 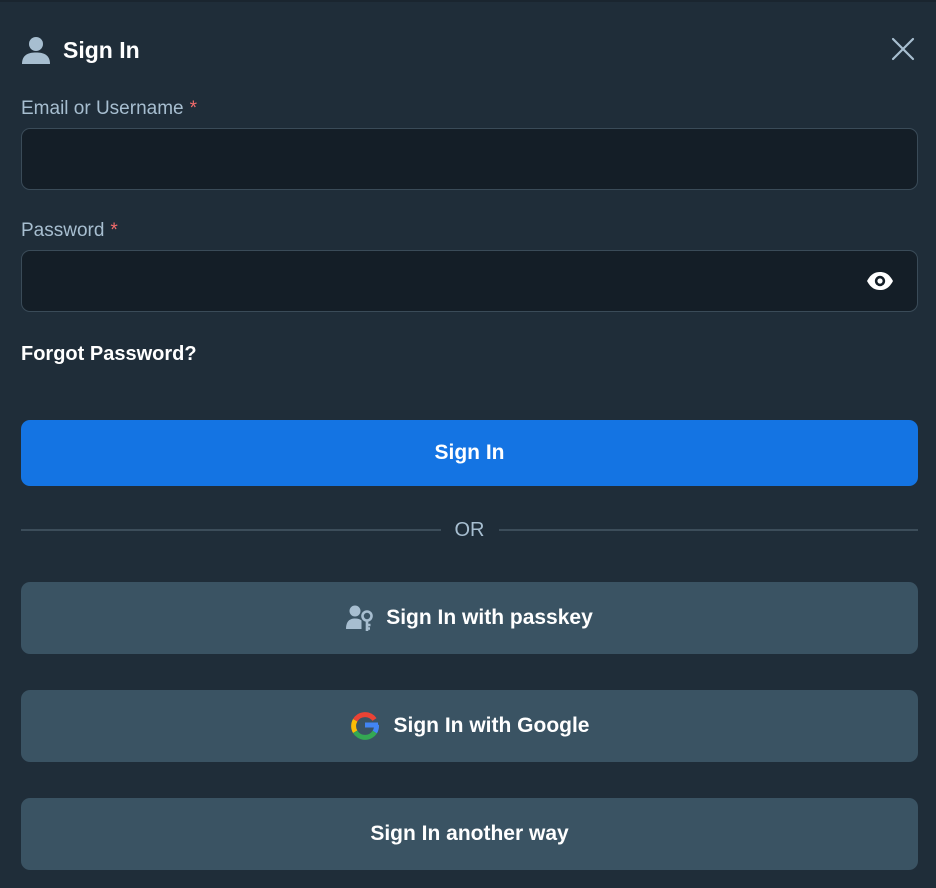 I want to click on password-label-text: Password, so click(x=63, y=230).